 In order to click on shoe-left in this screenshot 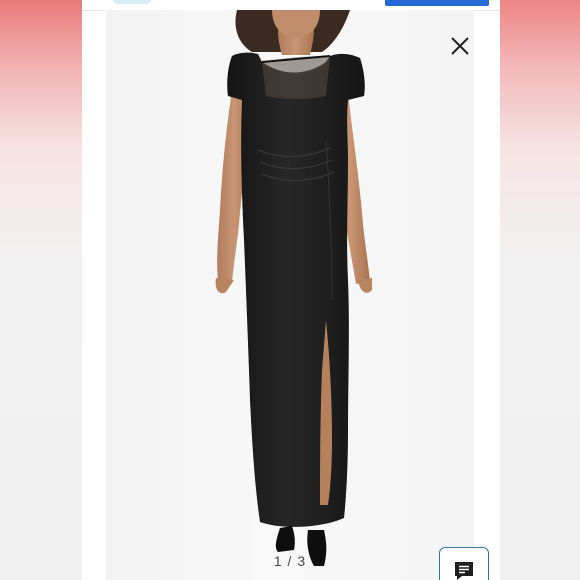, I will do `click(285, 539)`.